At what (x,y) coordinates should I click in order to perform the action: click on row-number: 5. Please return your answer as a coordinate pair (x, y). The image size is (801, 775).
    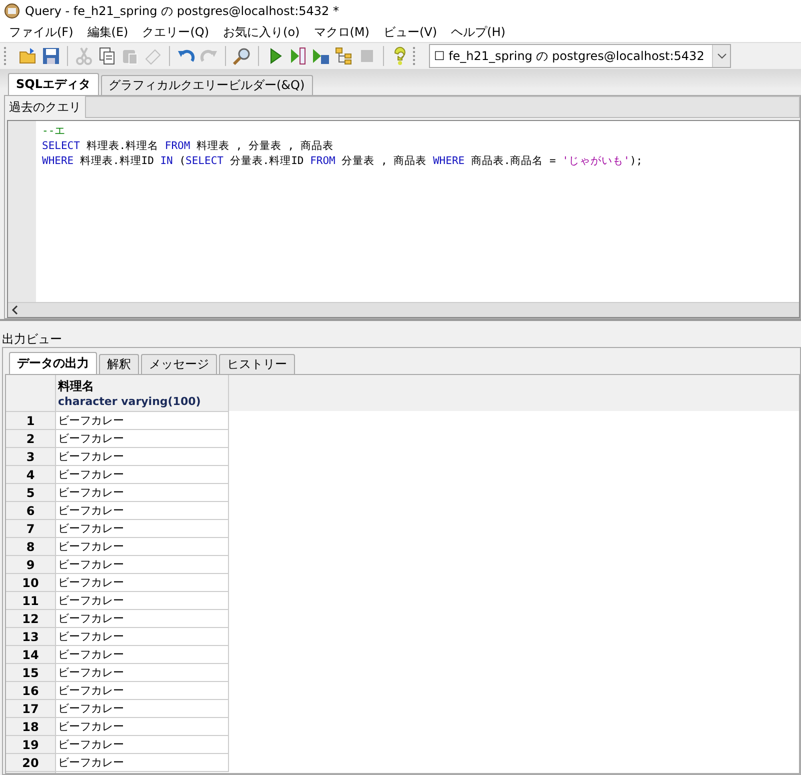
    Looking at the image, I should click on (30, 493).